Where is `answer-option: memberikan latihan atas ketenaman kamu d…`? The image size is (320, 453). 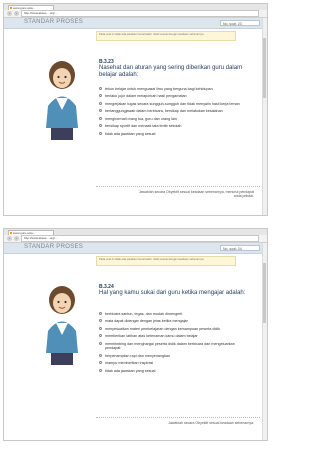
answer-option: memberikan latihan atas ketenaman kamu d… is located at coordinates (174, 336).